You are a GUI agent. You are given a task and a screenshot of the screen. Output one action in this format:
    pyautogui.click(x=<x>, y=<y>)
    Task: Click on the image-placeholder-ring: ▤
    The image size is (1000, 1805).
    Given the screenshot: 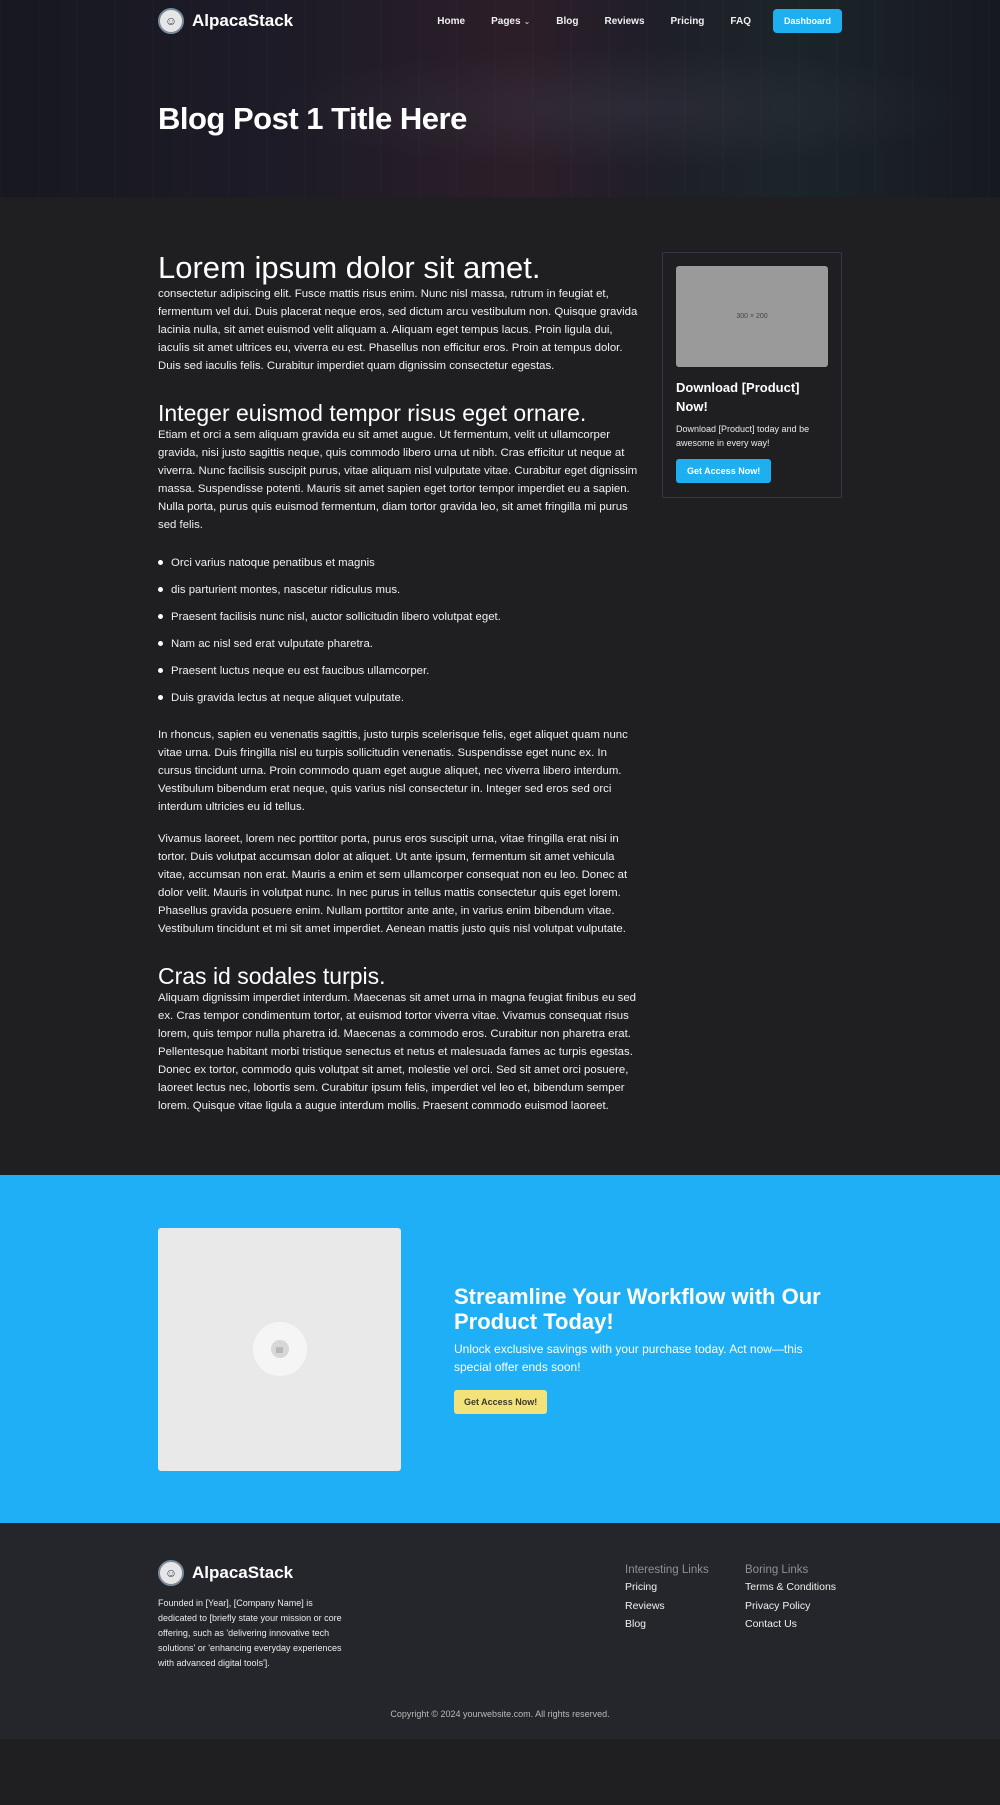 What is the action you would take?
    pyautogui.click(x=279, y=1349)
    